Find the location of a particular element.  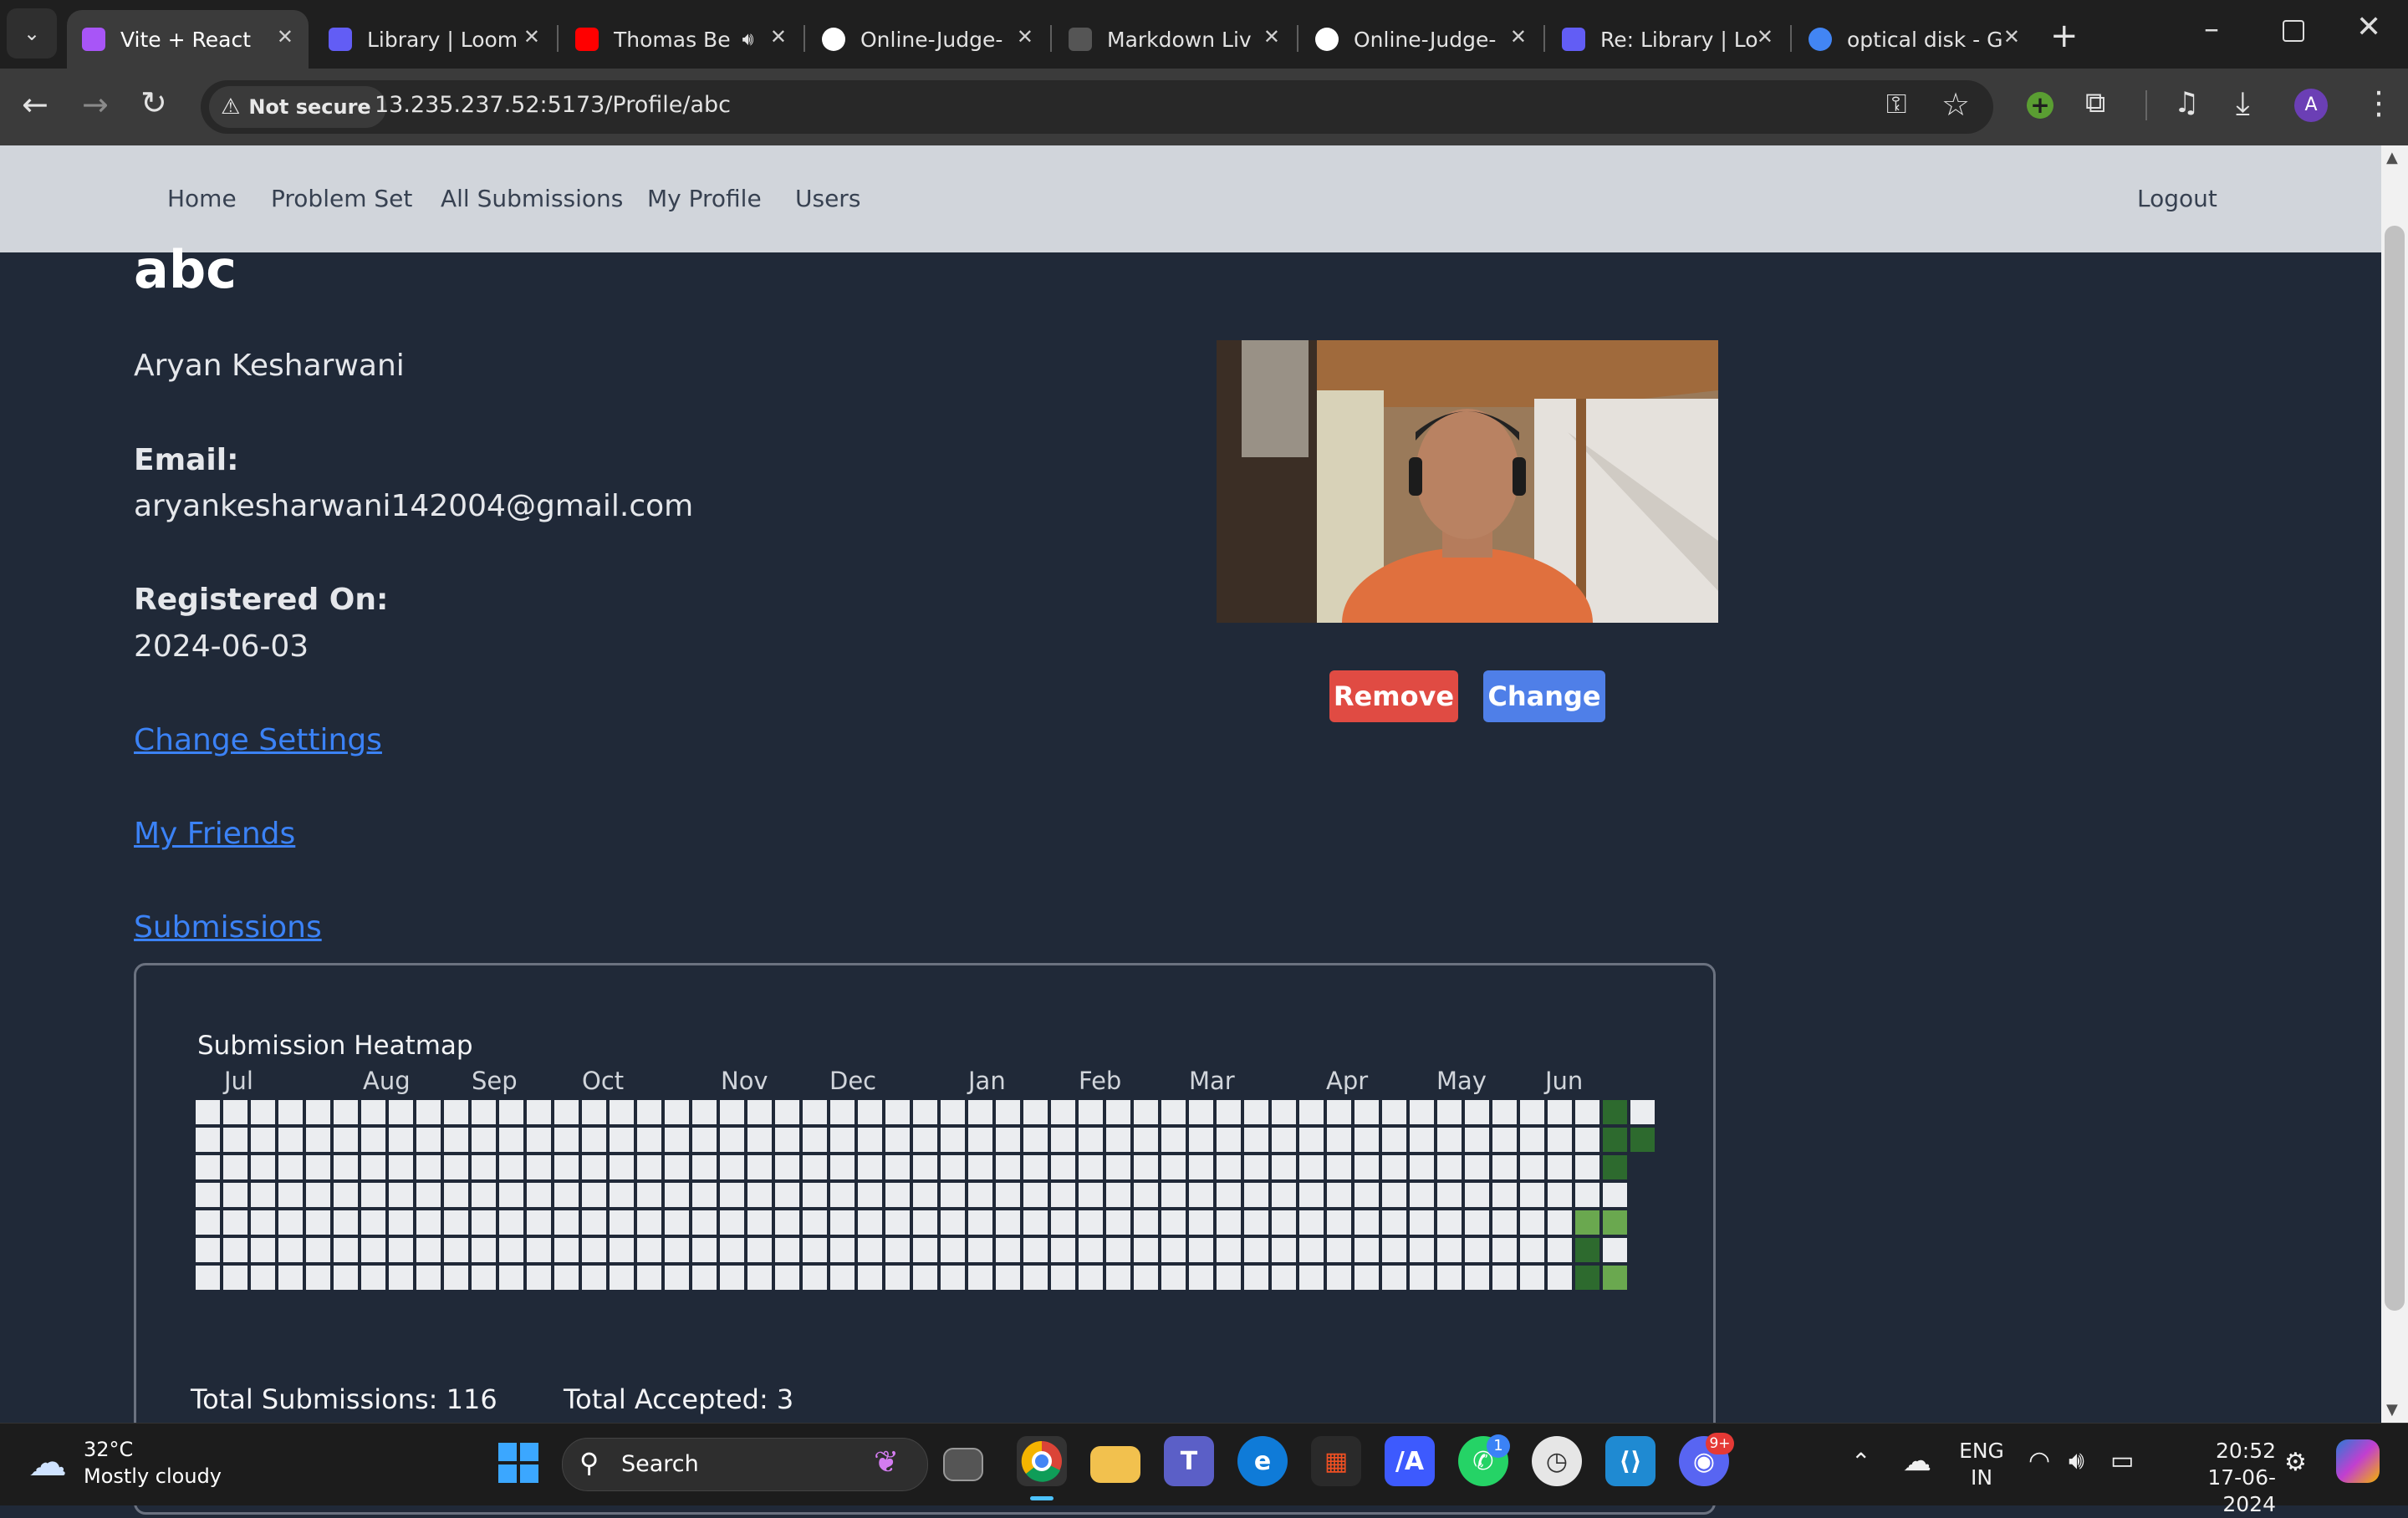

browser-tab: Re: Library | Lo ✕ is located at coordinates (1668, 39).